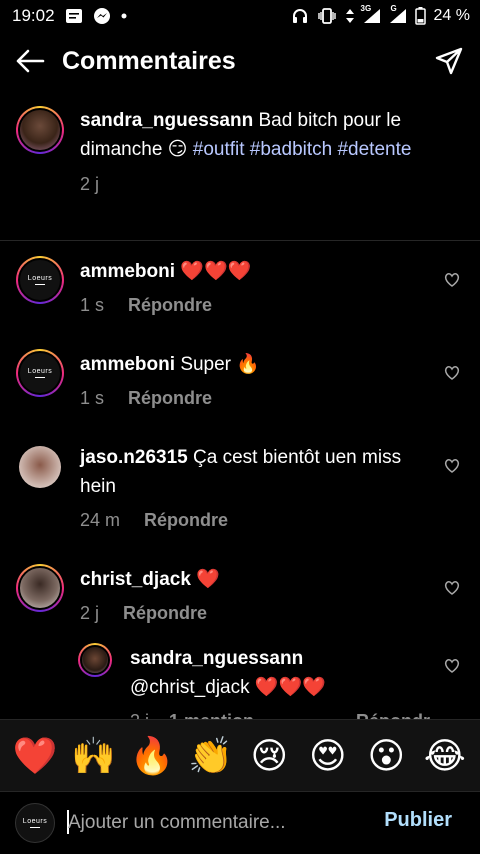 This screenshot has height=854, width=480. I want to click on my-avatar: Loeurs, so click(35, 823).